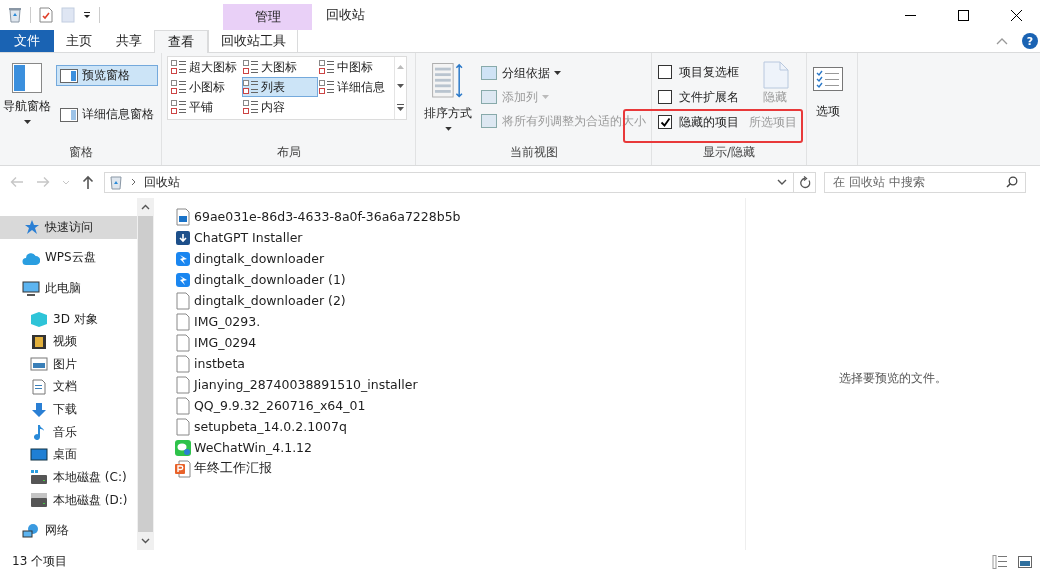 This screenshot has height=573, width=1040. Describe the element at coordinates (460, 405) in the screenshot. I see `file-item: QQ_9.9.32_260716_x64_01` at that location.